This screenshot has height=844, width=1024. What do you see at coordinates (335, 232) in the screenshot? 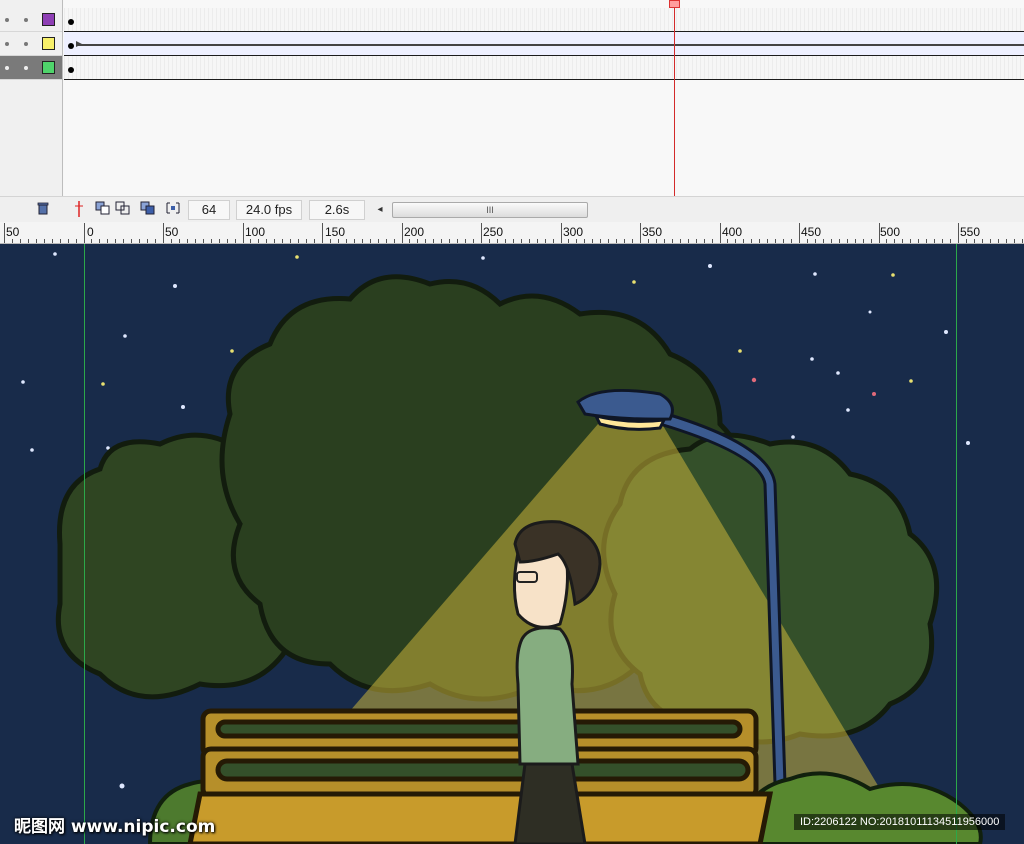
I see `ruler-label: 150` at bounding box center [335, 232].